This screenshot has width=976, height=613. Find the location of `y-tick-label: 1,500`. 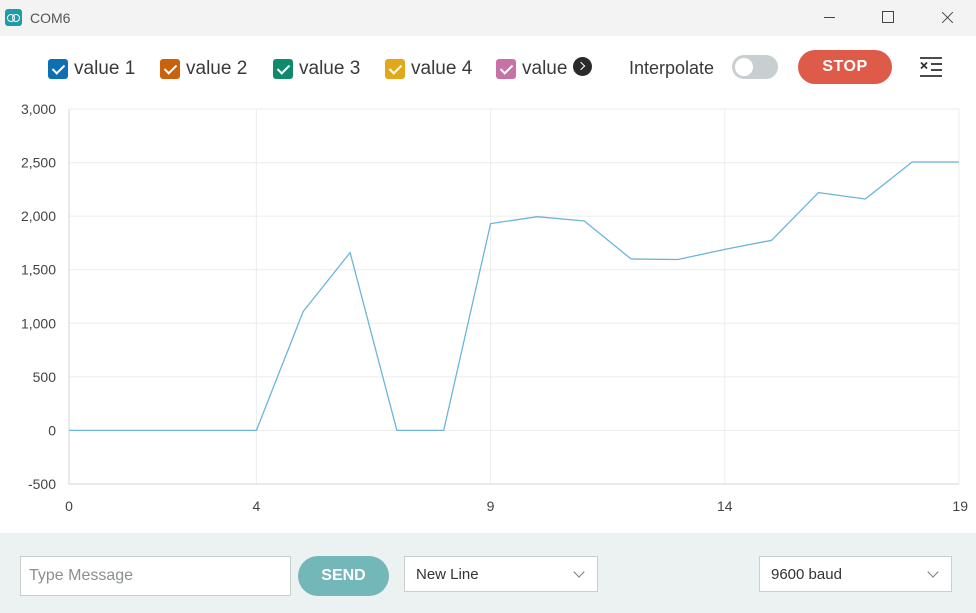

y-tick-label: 1,500 is located at coordinates (38, 270).